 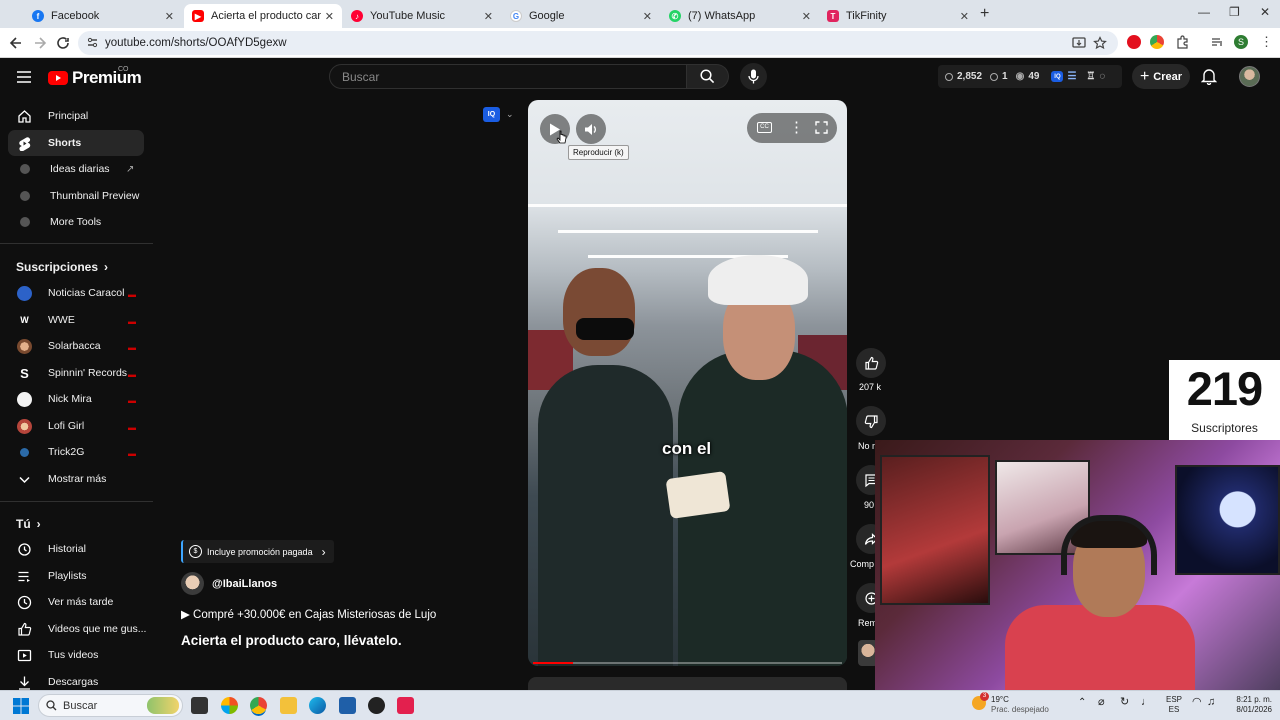 What do you see at coordinates (229, 705) in the screenshot?
I see `copilot-icon` at bounding box center [229, 705].